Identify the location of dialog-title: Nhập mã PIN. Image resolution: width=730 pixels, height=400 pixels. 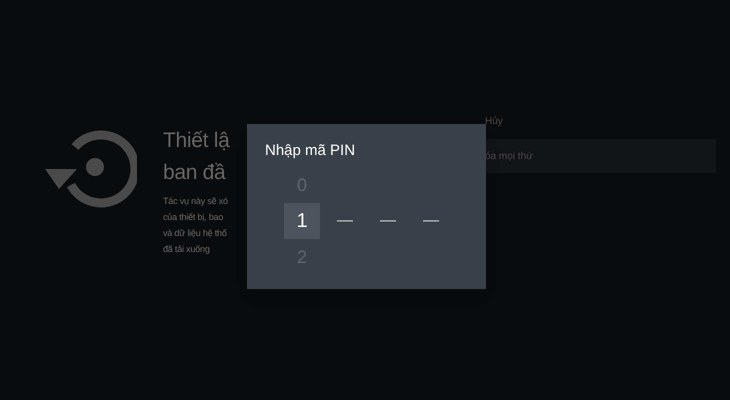
(310, 150).